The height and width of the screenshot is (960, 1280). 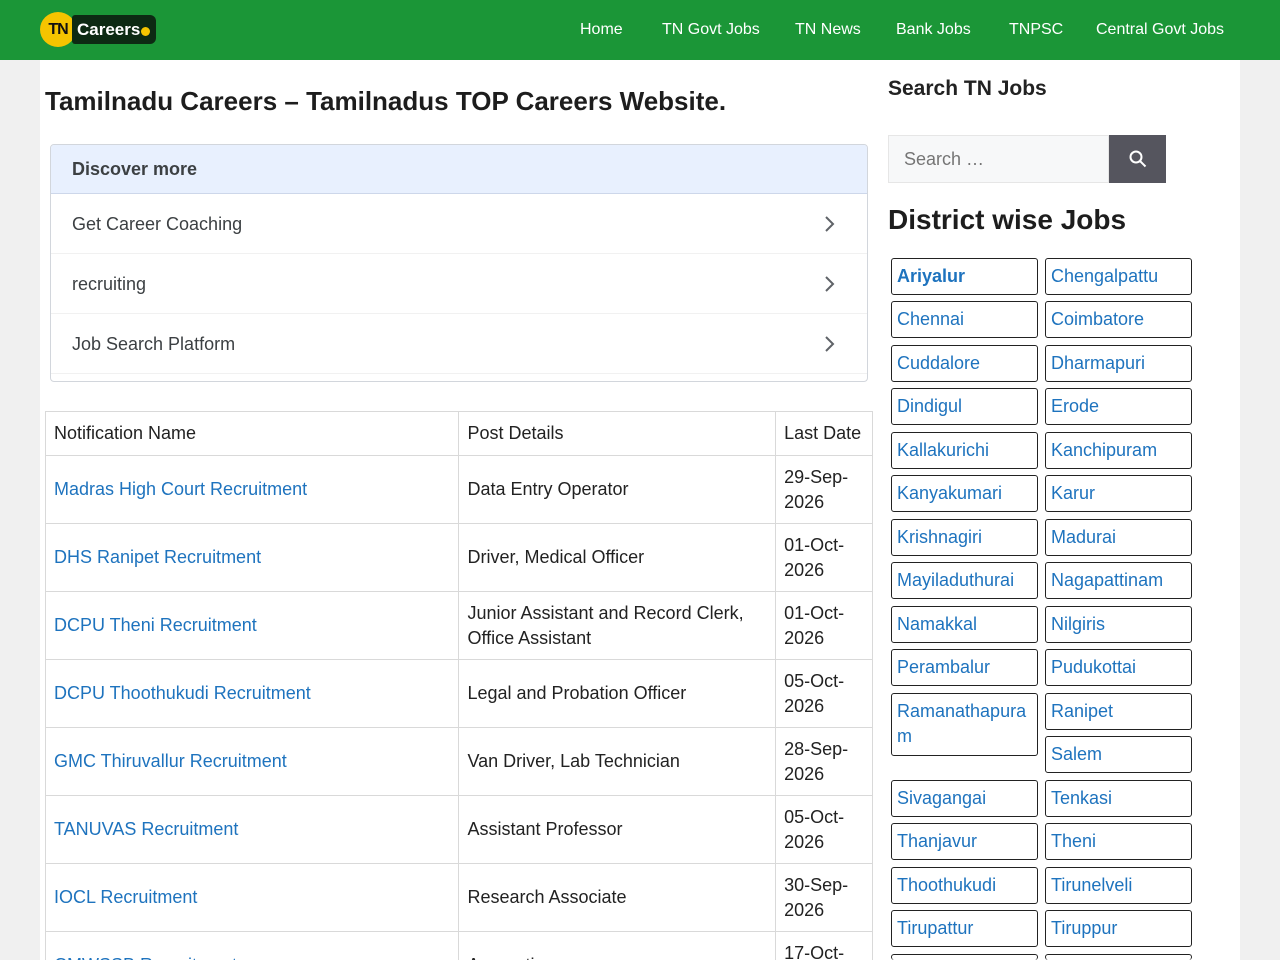 I want to click on district-link: Mayiladuthurai, so click(x=964, y=580).